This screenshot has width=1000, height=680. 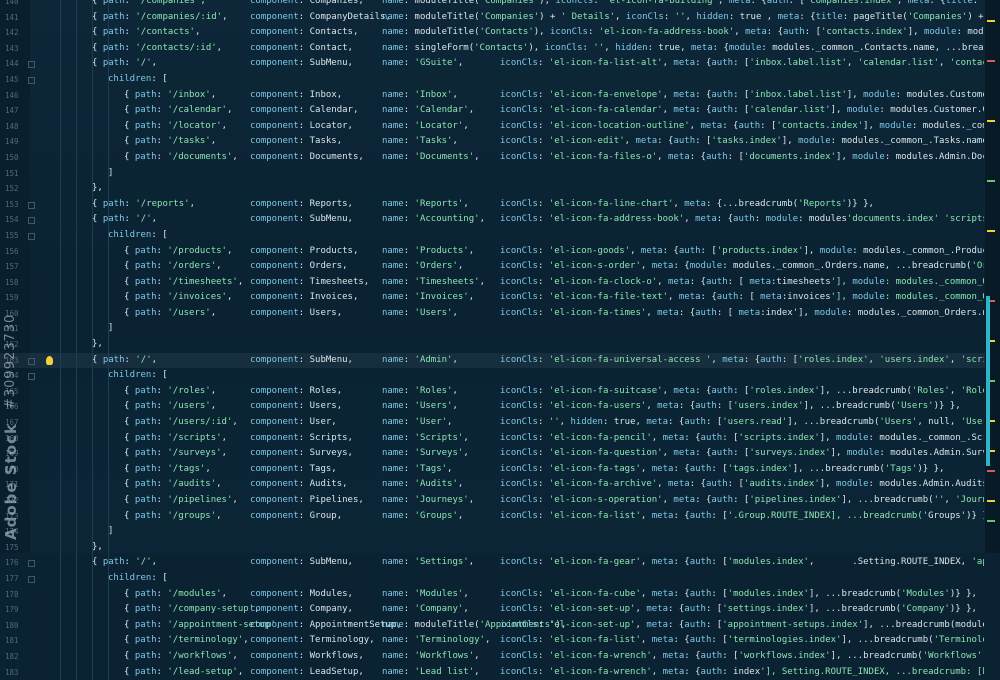 What do you see at coordinates (12, 111) in the screenshot?
I see `line-number: 147` at bounding box center [12, 111].